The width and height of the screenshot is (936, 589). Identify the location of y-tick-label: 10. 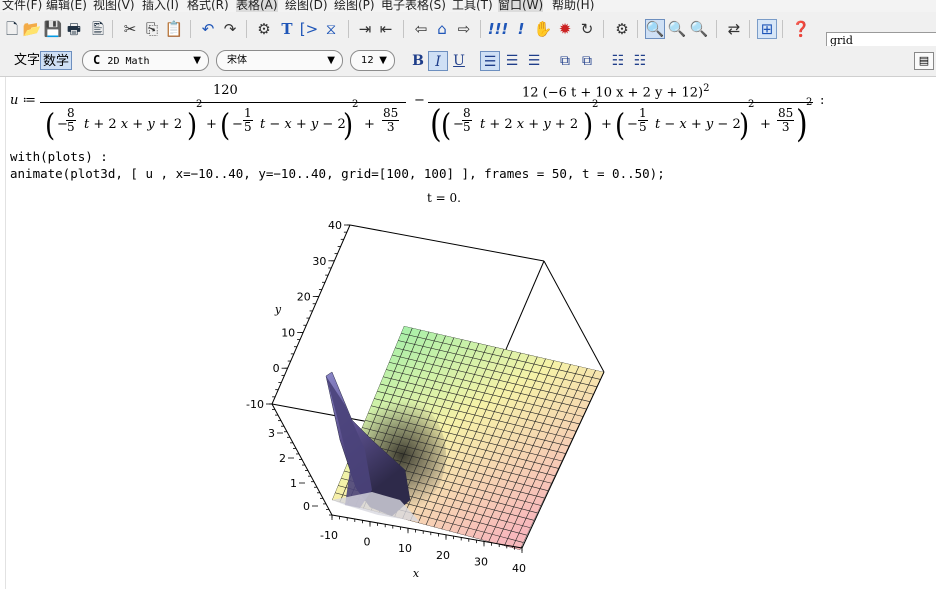
(288, 332).